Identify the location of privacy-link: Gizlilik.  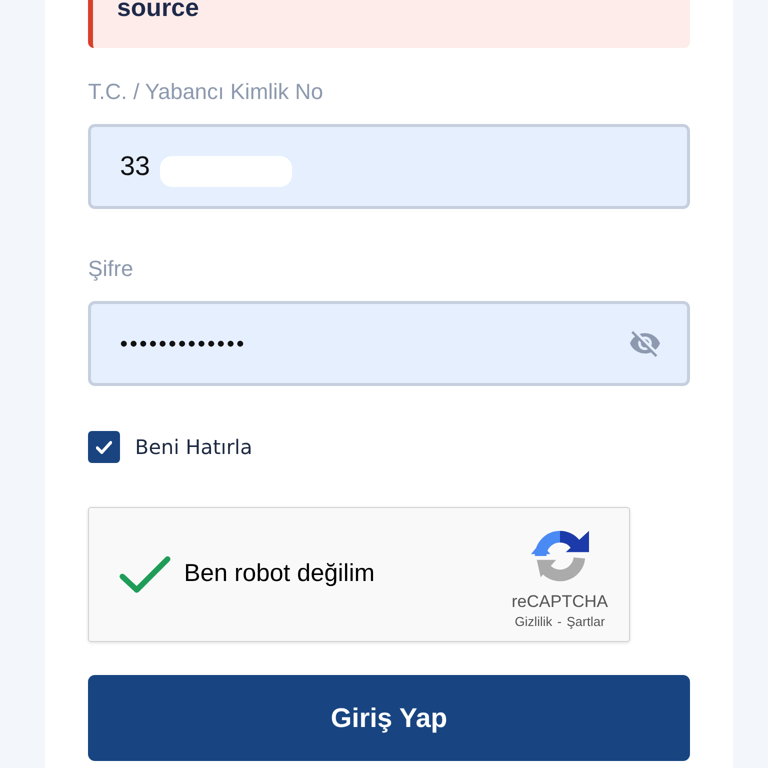
(533, 622).